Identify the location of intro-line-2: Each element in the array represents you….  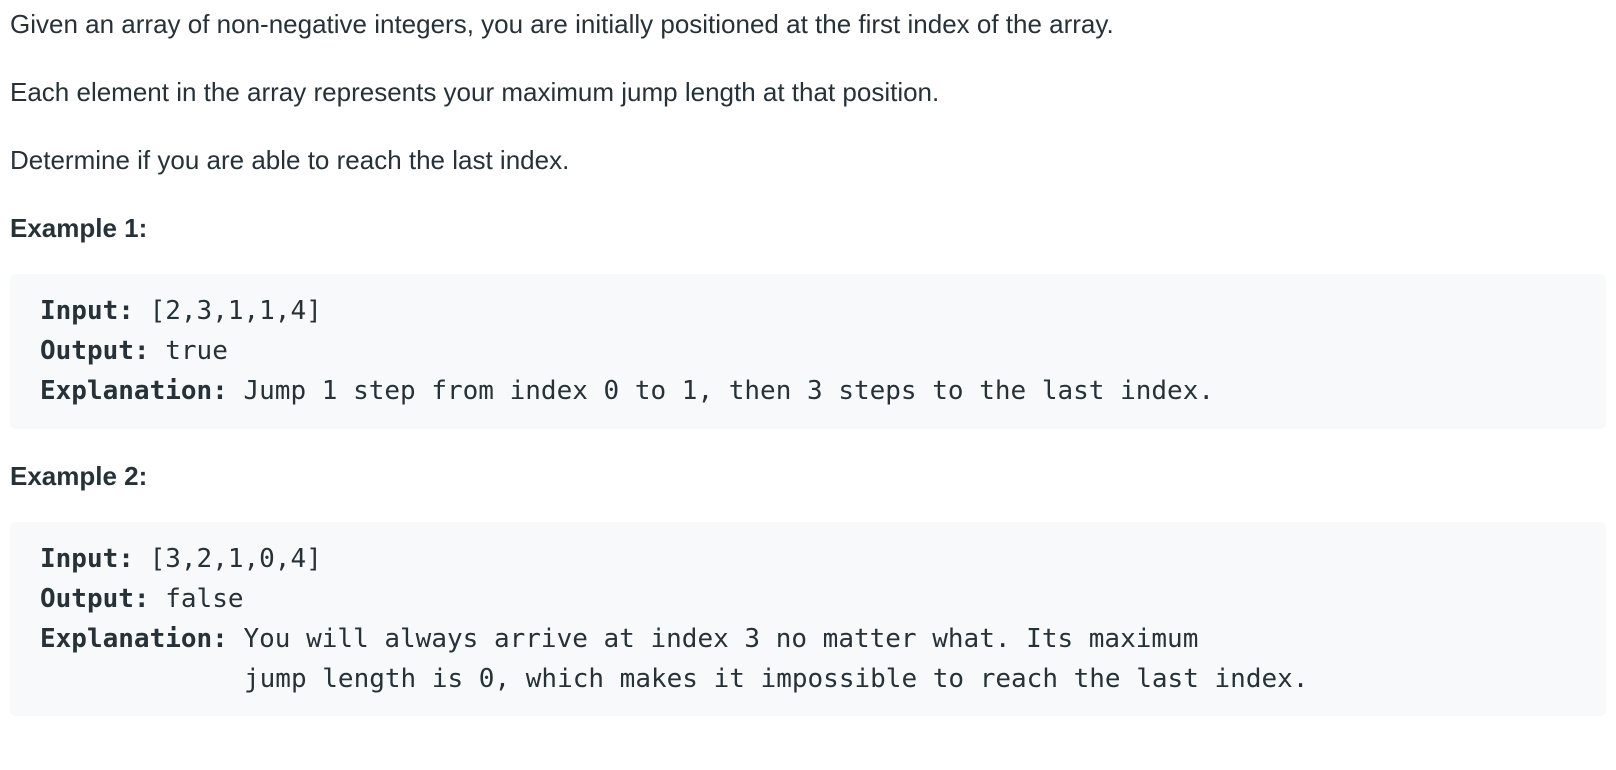
(475, 92).